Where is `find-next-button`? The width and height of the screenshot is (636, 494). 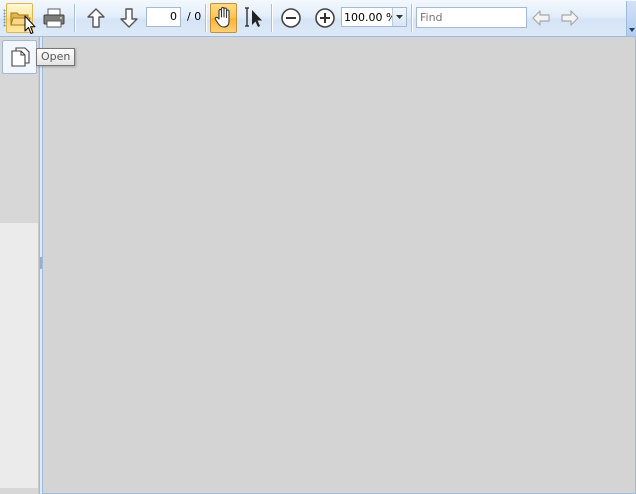
find-next-button is located at coordinates (569, 18).